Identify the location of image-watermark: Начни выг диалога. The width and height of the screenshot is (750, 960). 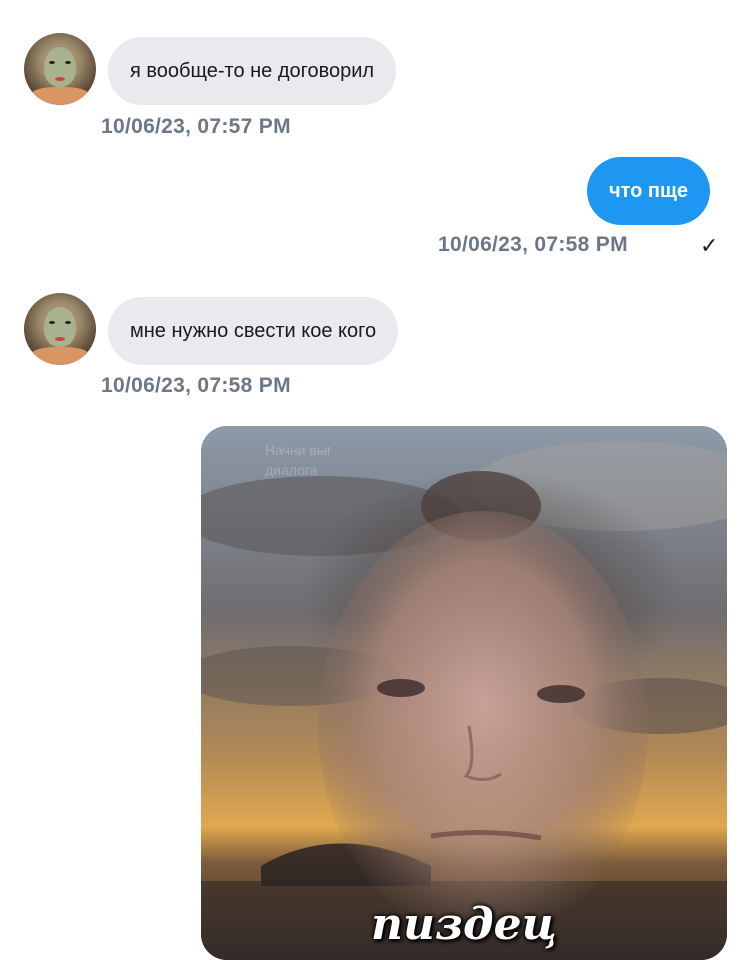
(298, 460).